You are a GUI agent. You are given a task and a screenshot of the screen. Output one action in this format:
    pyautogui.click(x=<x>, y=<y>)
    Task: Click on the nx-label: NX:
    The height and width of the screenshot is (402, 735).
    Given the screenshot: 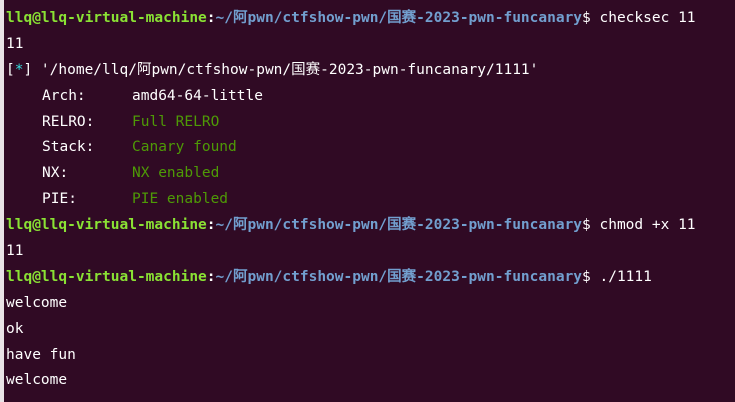 What is the action you would take?
    pyautogui.click(x=55, y=173)
    